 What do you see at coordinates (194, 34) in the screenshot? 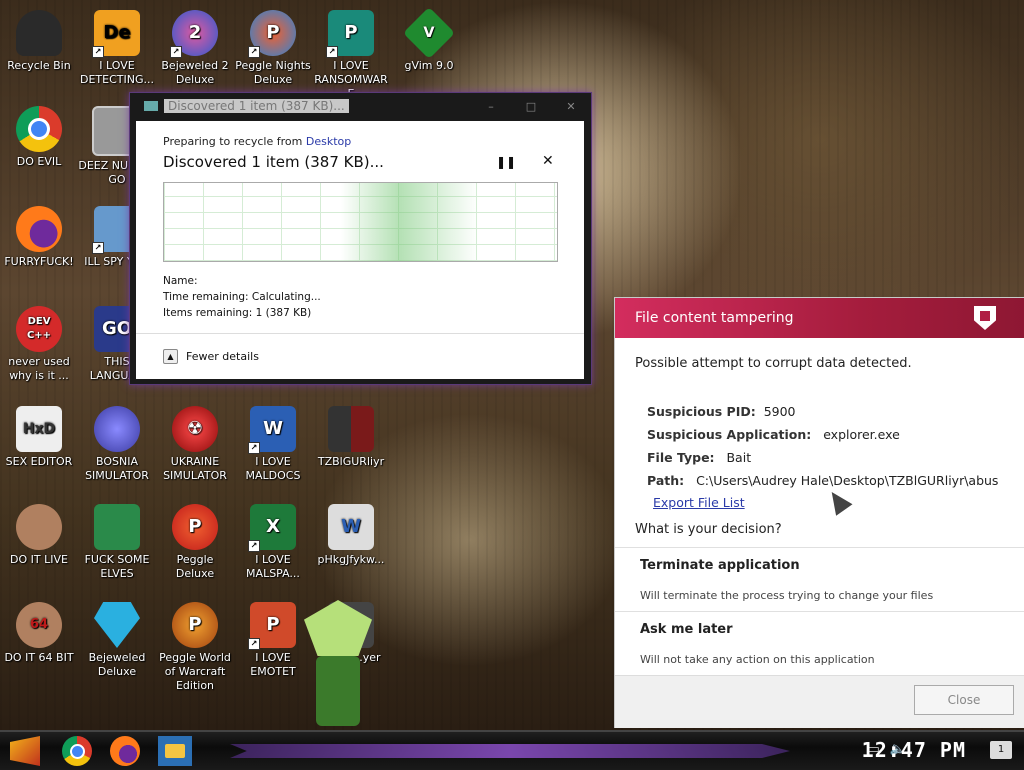
I see `bejeweled-icon: 2 ↗` at bounding box center [194, 34].